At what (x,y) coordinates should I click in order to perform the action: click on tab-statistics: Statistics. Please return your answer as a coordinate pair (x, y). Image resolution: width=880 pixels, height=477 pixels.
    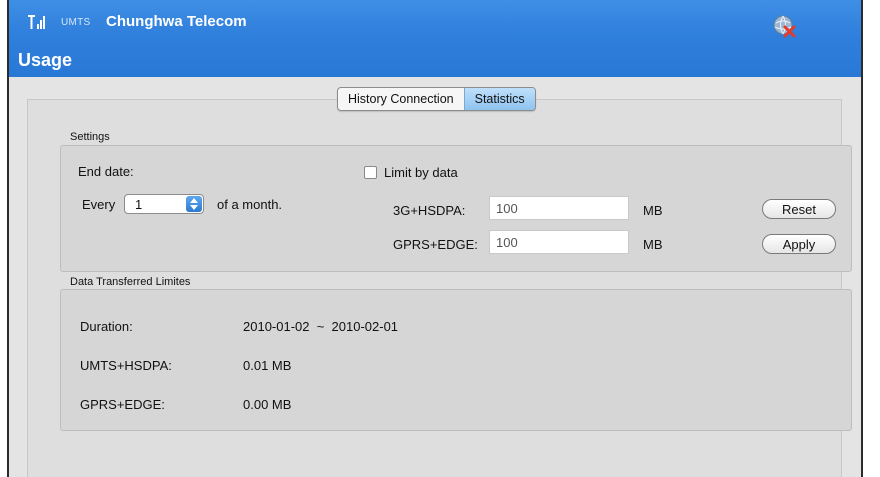
    Looking at the image, I should click on (499, 99).